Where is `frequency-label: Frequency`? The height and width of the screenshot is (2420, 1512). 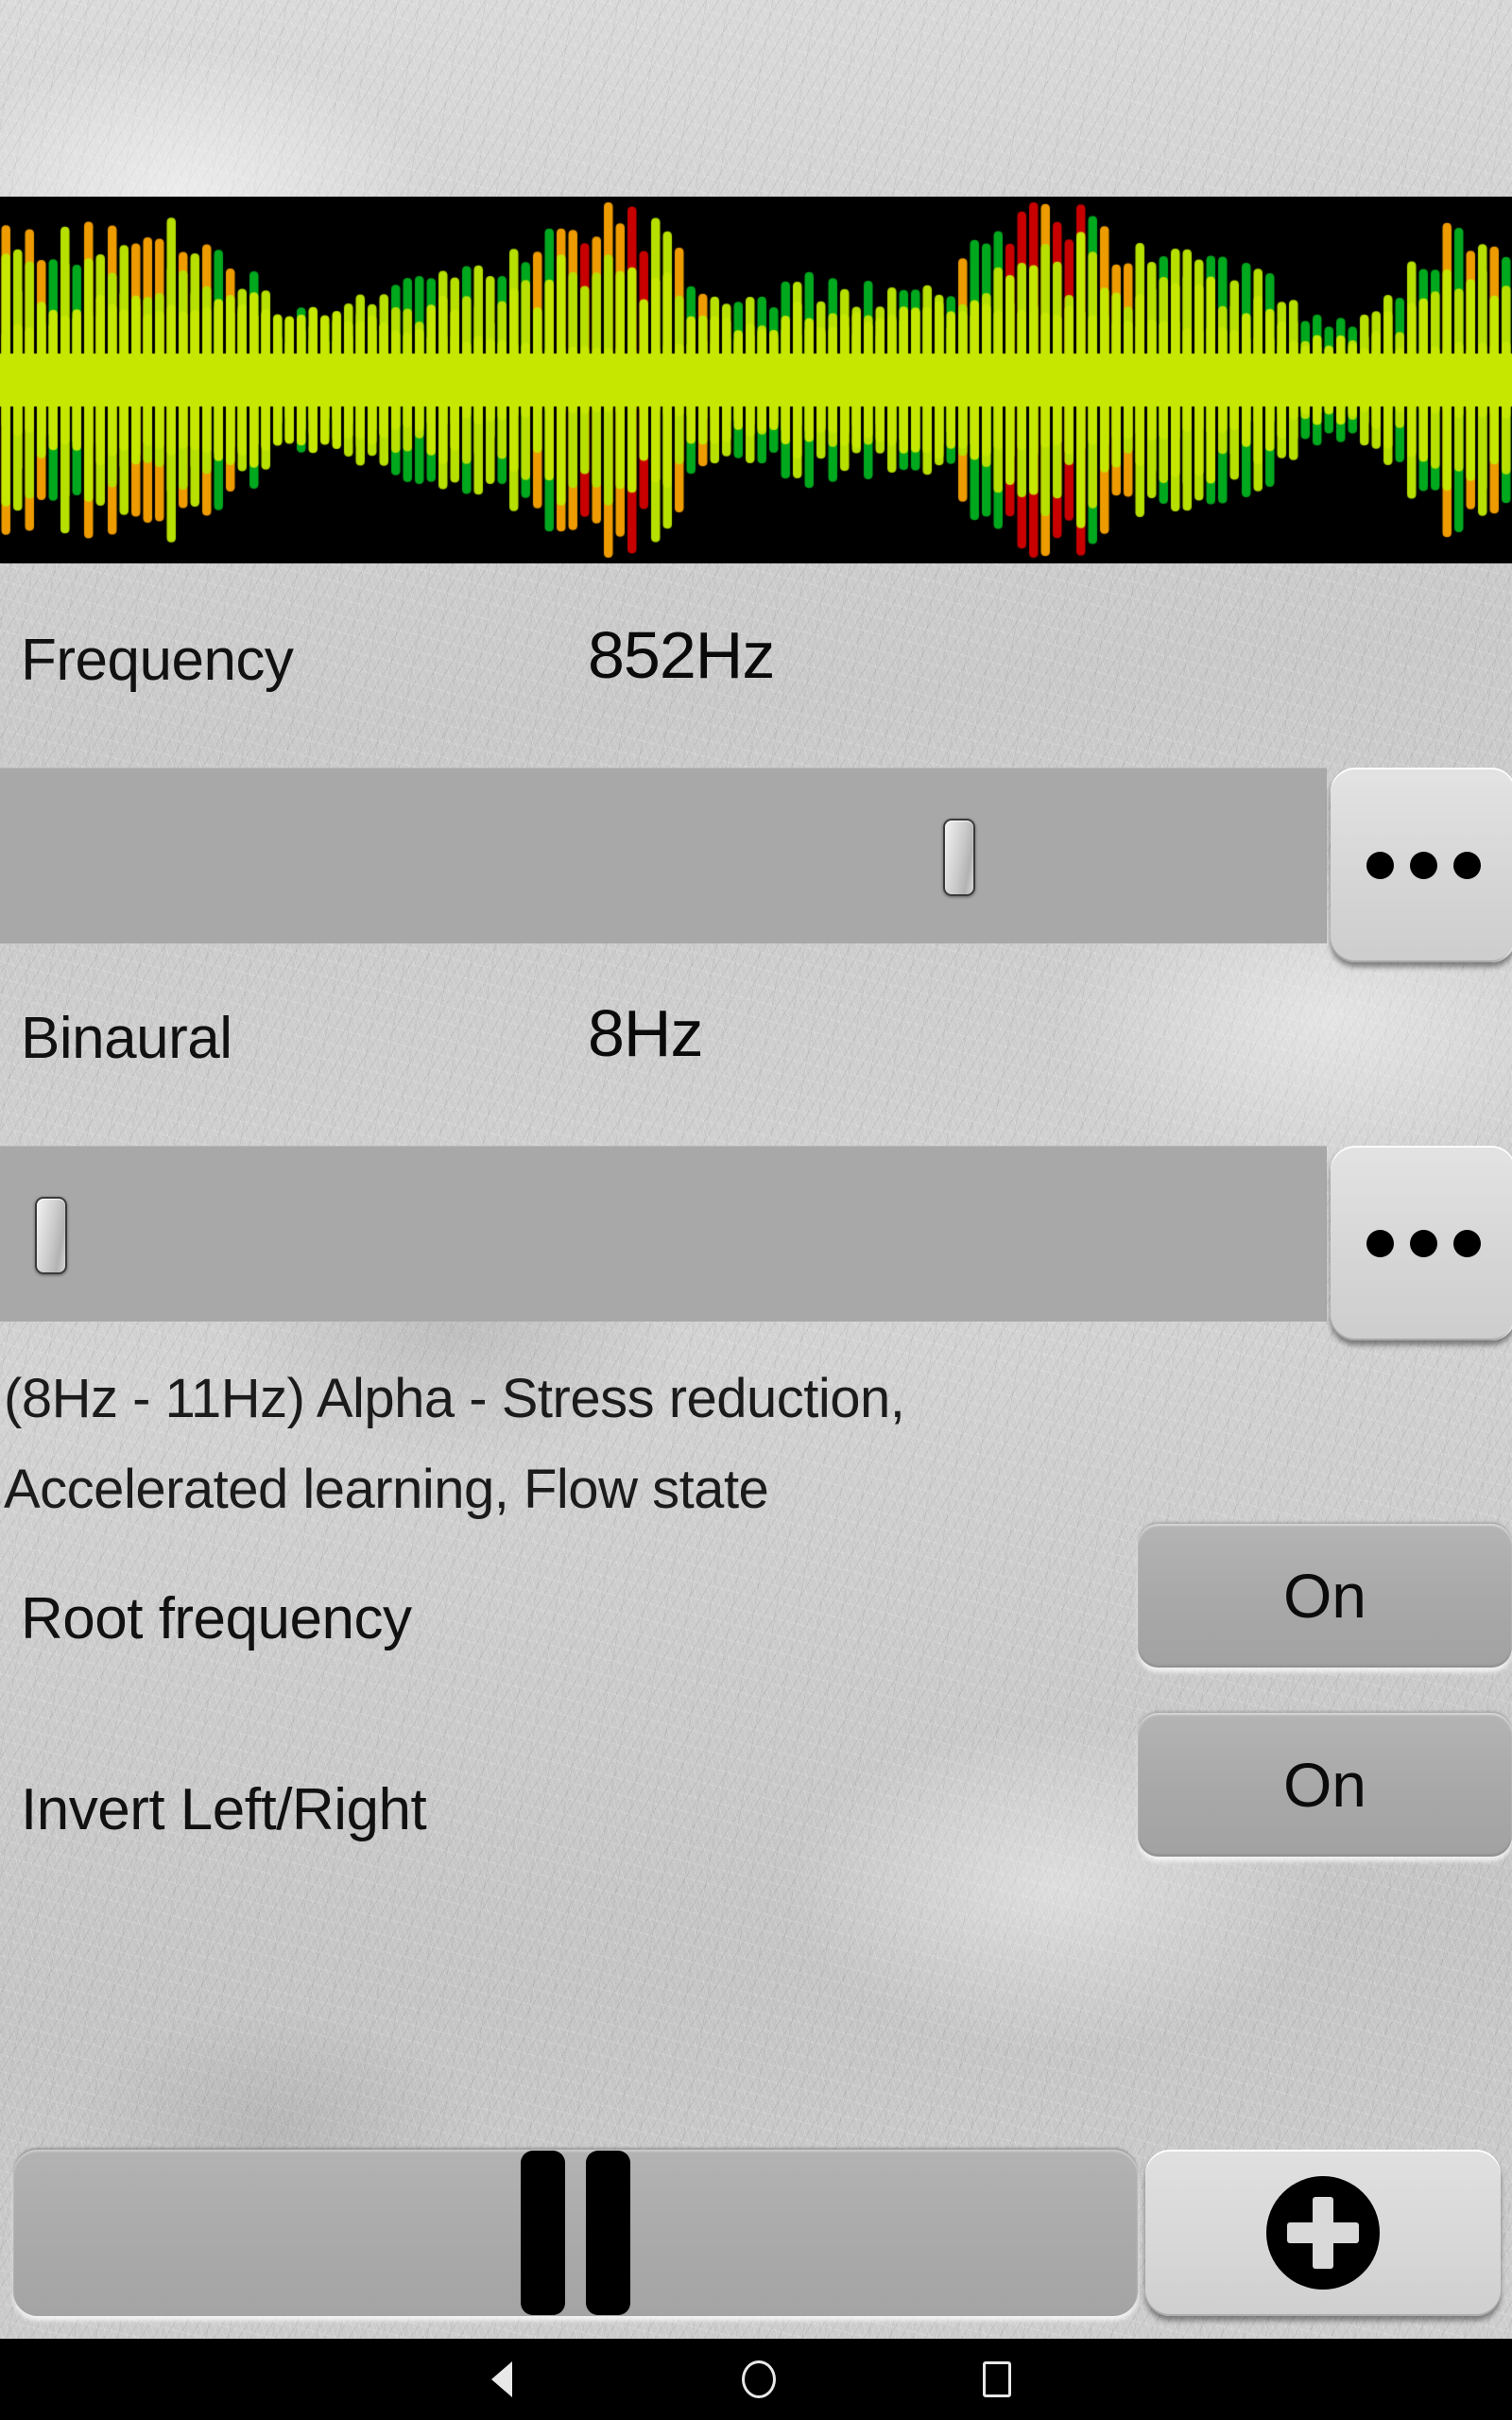
frequency-label: Frequency is located at coordinates (157, 660).